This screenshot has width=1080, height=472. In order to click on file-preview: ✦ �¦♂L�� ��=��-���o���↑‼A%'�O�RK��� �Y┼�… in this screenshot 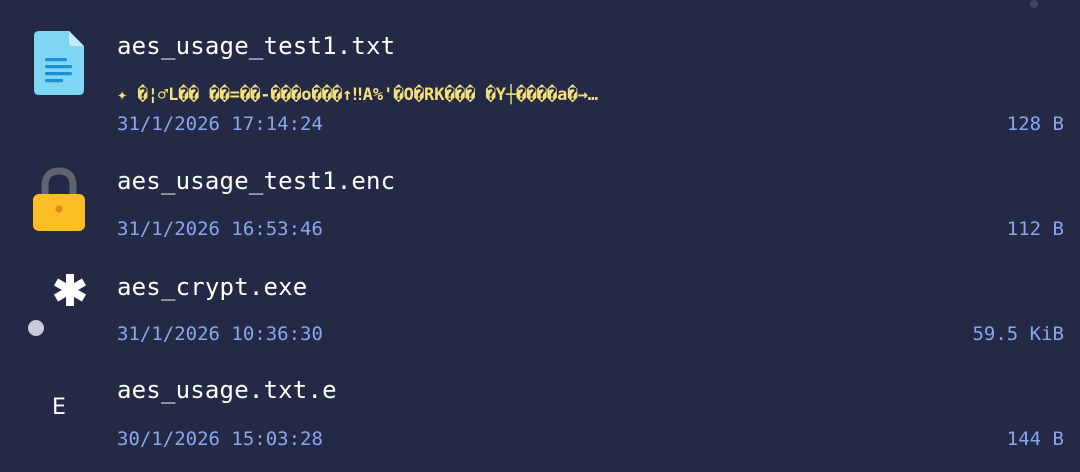, I will do `click(358, 95)`.